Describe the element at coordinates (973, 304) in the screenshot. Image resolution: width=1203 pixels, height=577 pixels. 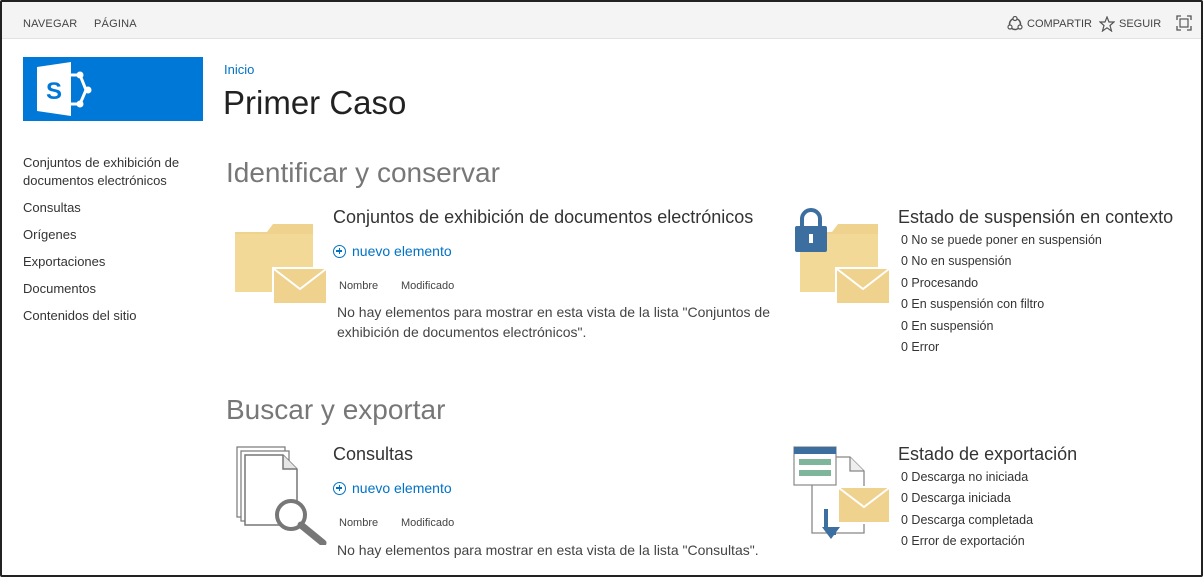
I see `status-row: 0 En suspensión con filtro` at that location.